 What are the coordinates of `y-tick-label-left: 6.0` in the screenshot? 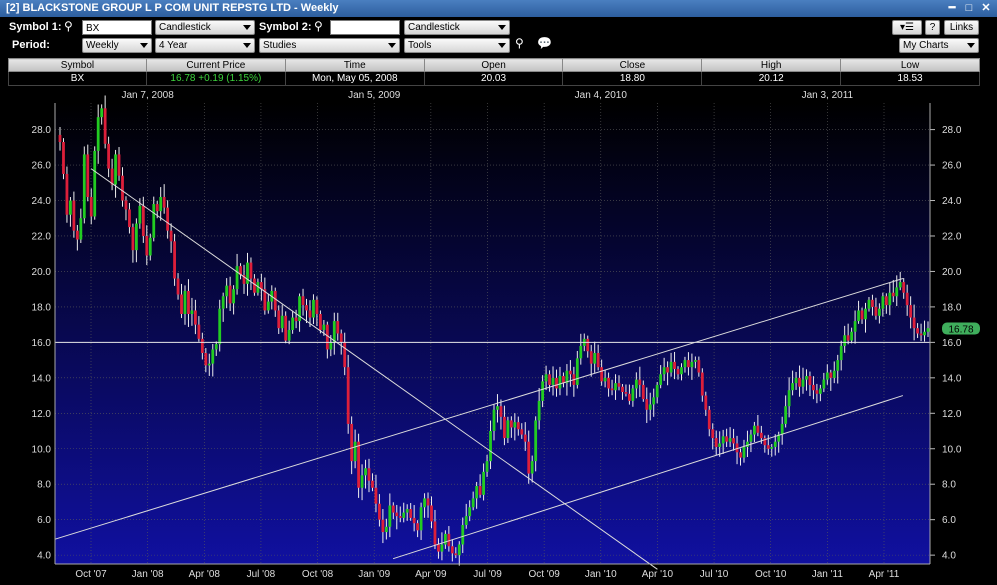 It's located at (44, 520).